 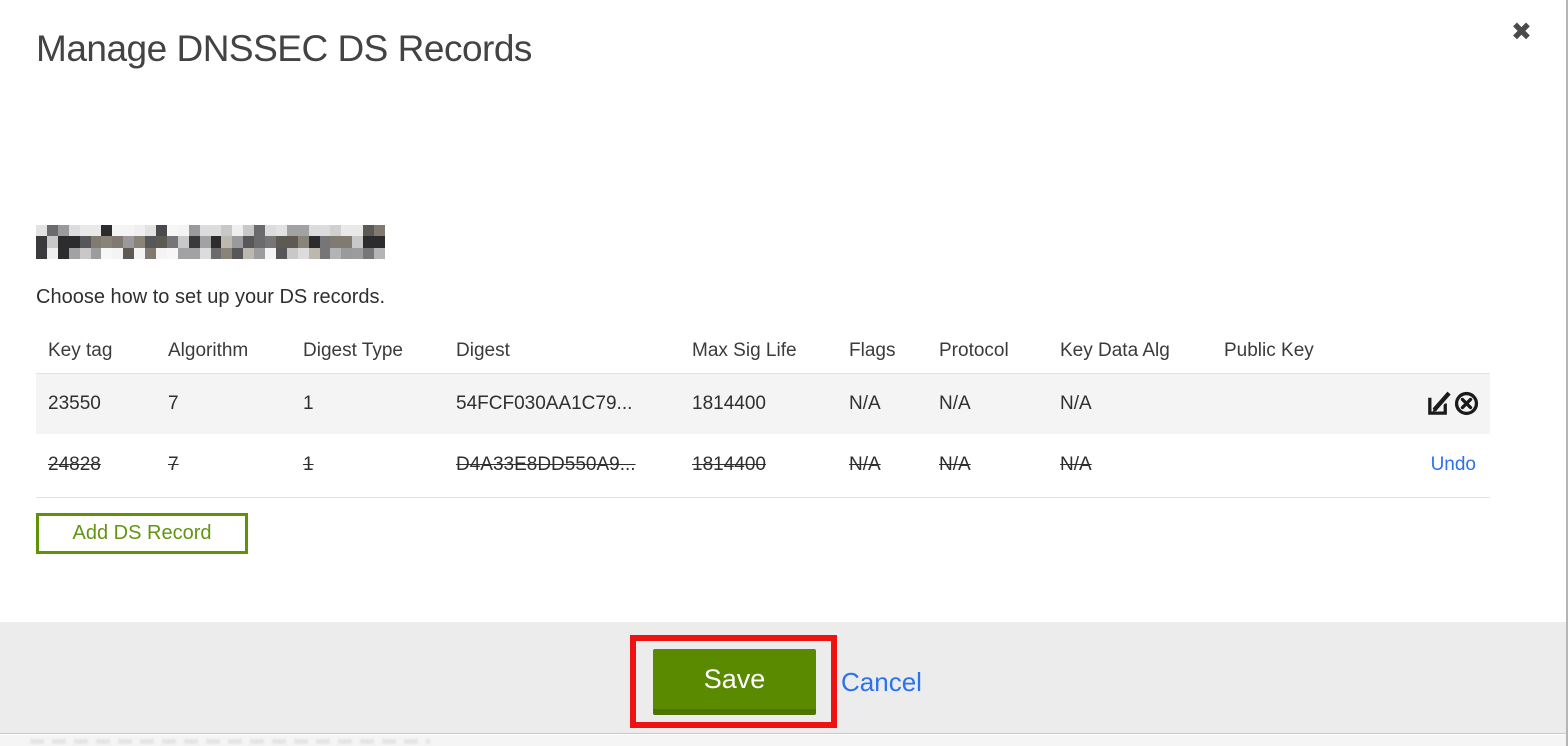 What do you see at coordinates (223, 352) in the screenshot?
I see `column-header: Algorithm` at bounding box center [223, 352].